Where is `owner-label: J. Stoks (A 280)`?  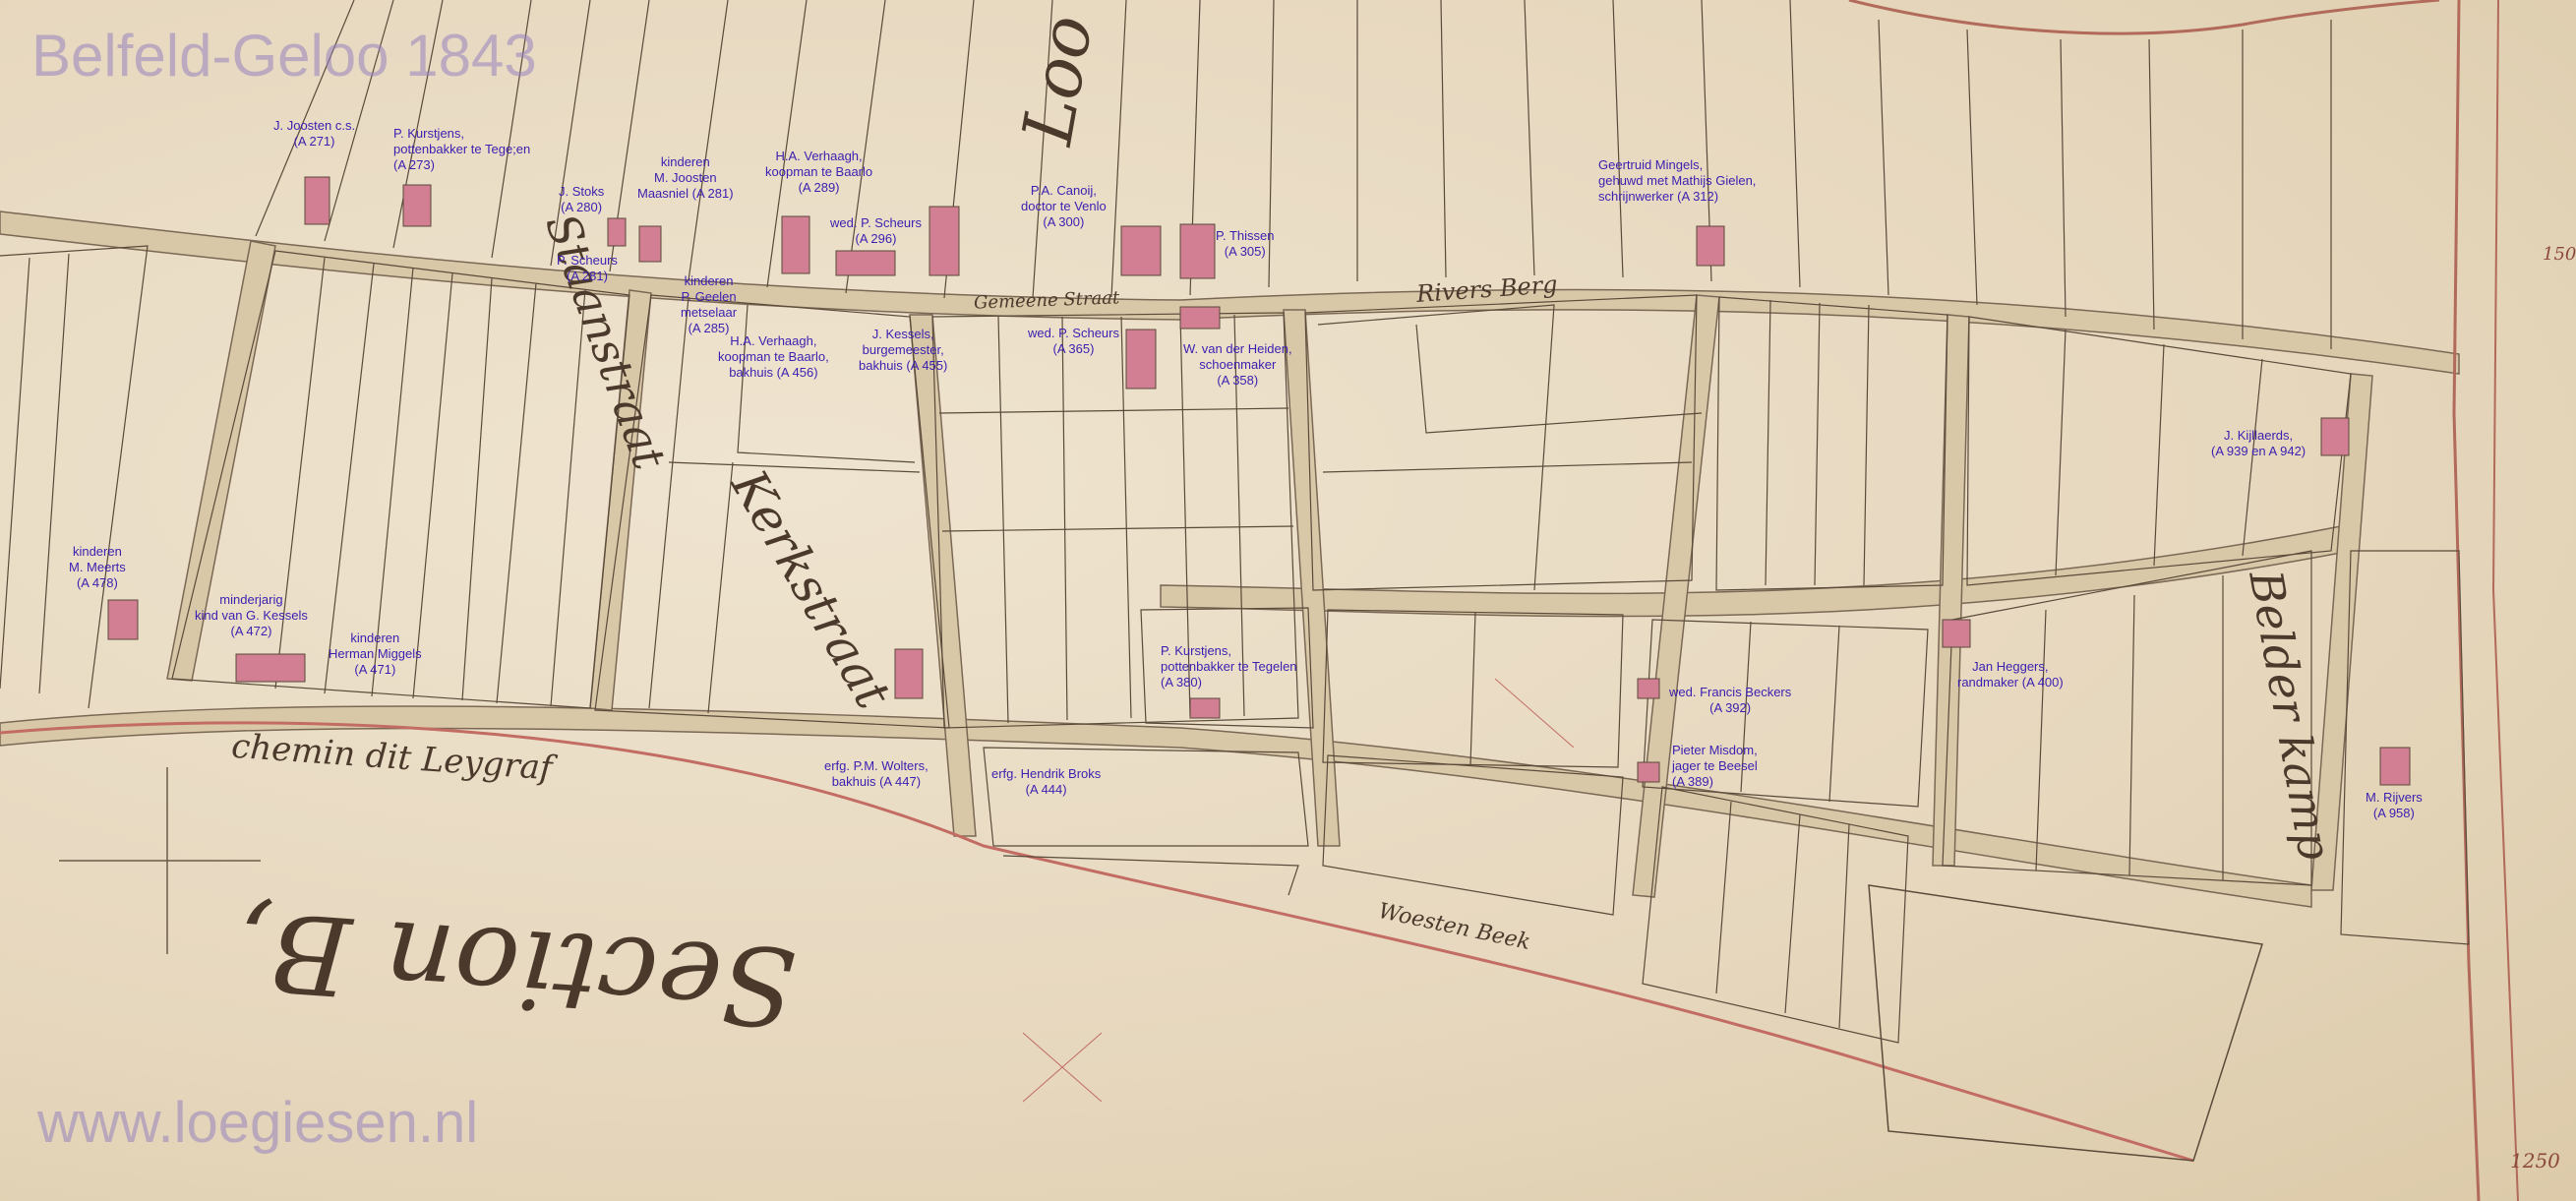
owner-label: J. Stoks (A 280) is located at coordinates (582, 199).